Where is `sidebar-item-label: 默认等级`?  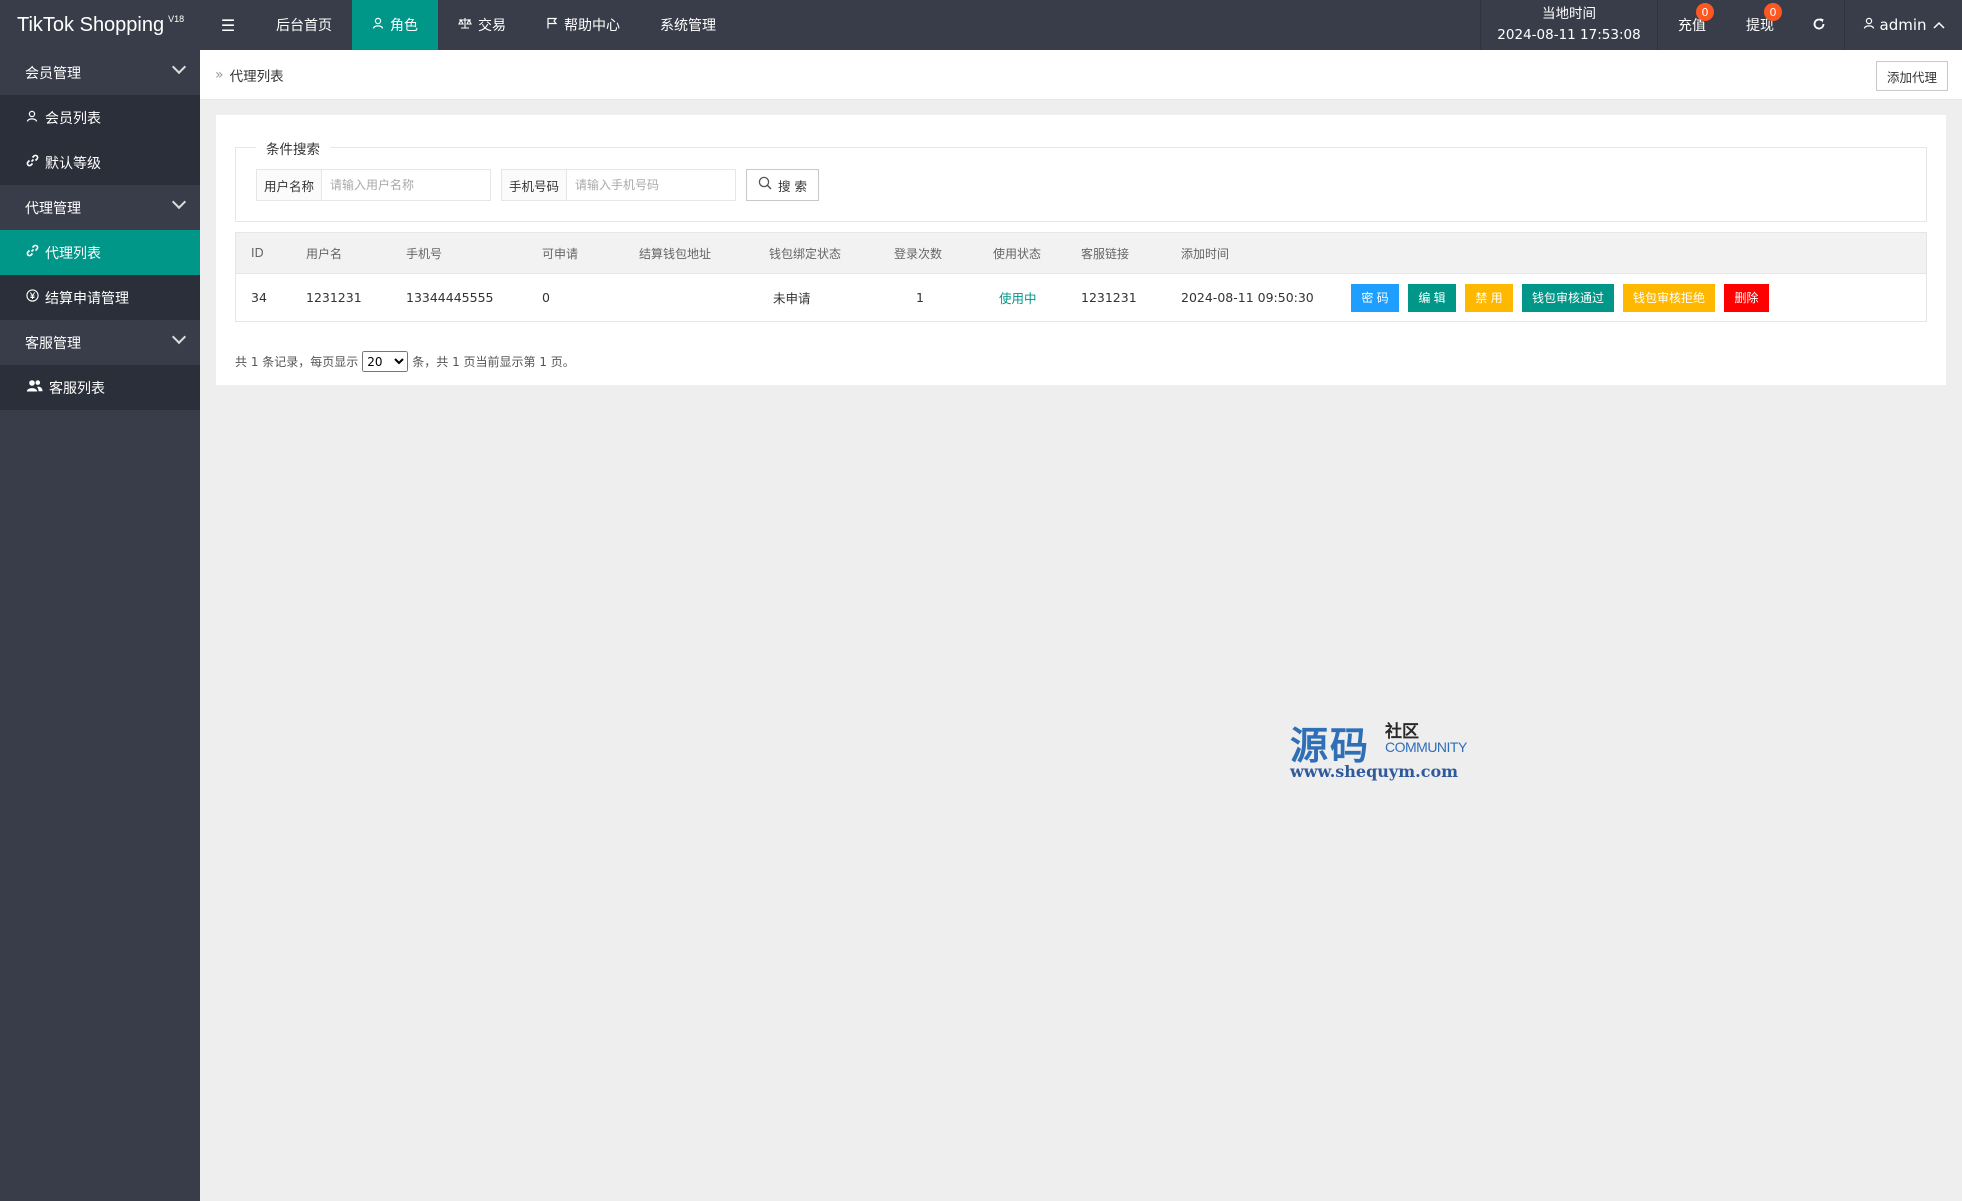
sidebar-item-label: 默认等级 is located at coordinates (73, 163).